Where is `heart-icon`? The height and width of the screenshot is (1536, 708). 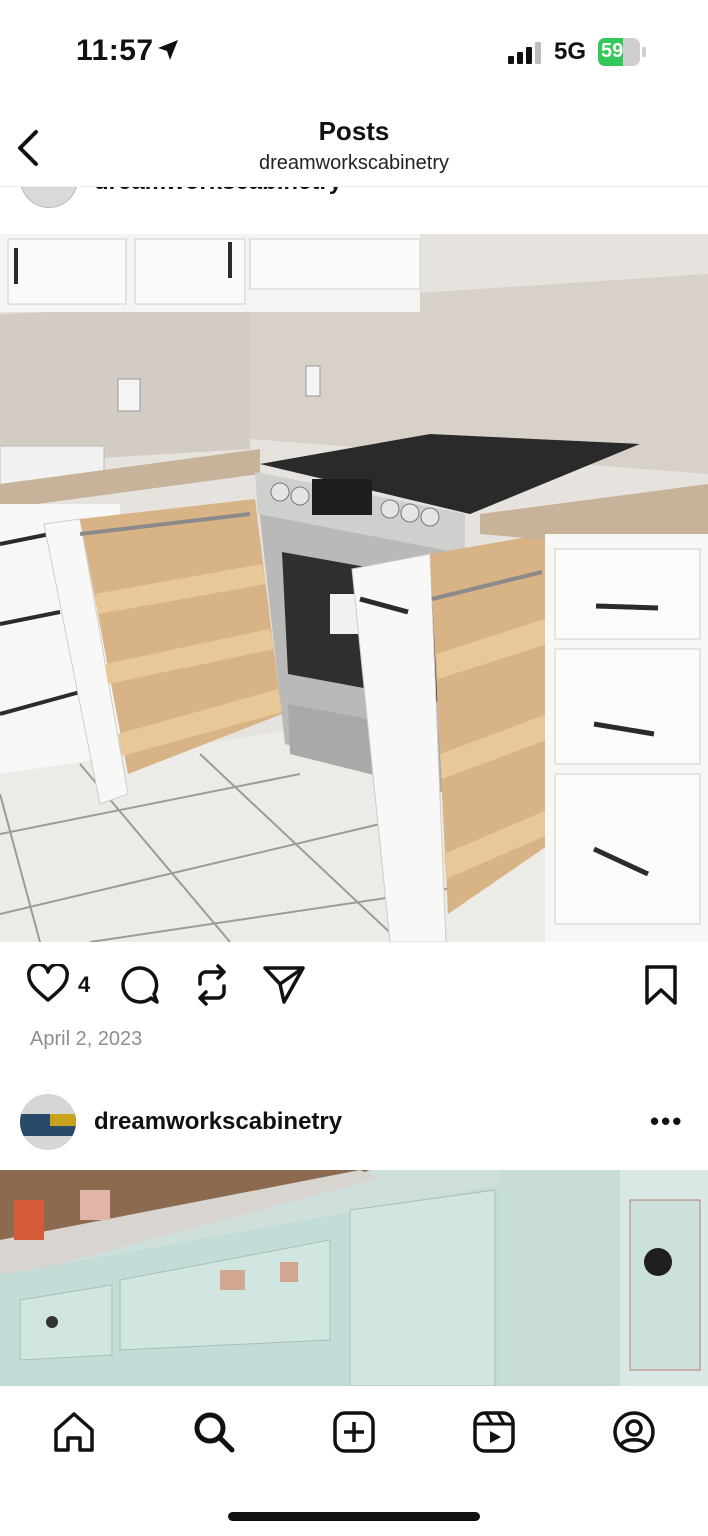 heart-icon is located at coordinates (48, 985).